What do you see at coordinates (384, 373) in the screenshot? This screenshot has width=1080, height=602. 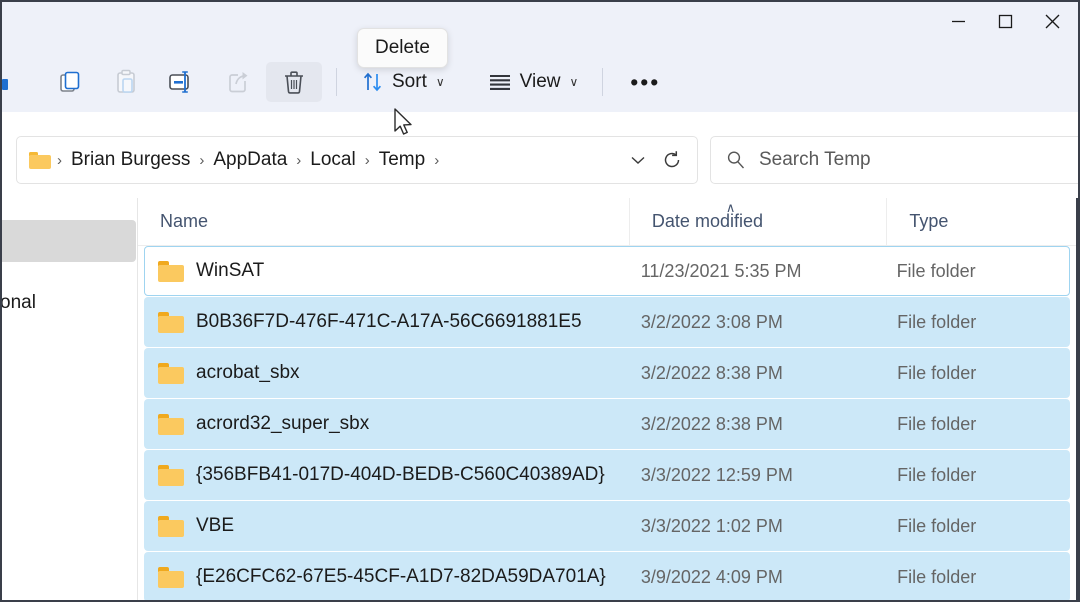 I see `row-name-cell: acrobat_sbx` at bounding box center [384, 373].